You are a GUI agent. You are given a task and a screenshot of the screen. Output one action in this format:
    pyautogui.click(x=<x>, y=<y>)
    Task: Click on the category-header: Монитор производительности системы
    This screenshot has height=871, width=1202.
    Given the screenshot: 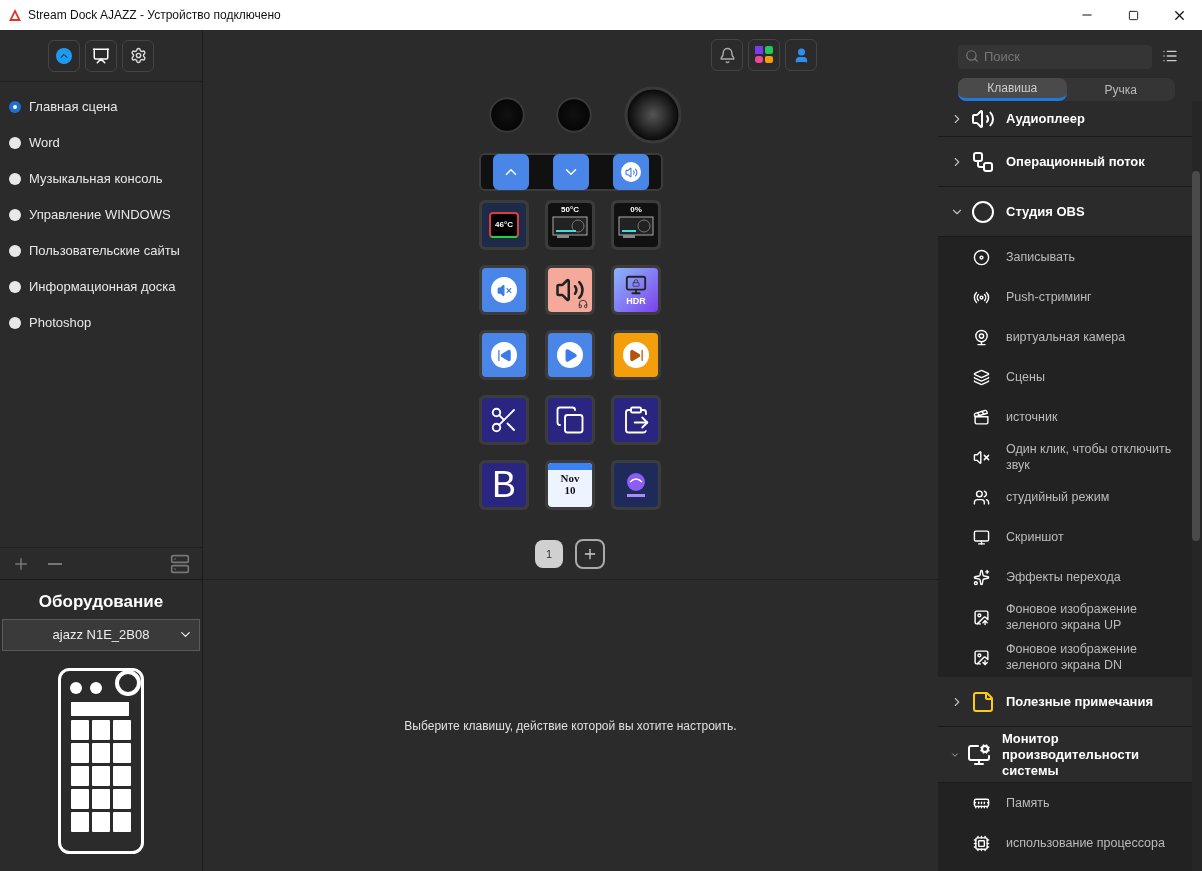 What is the action you would take?
    pyautogui.click(x=1065, y=755)
    